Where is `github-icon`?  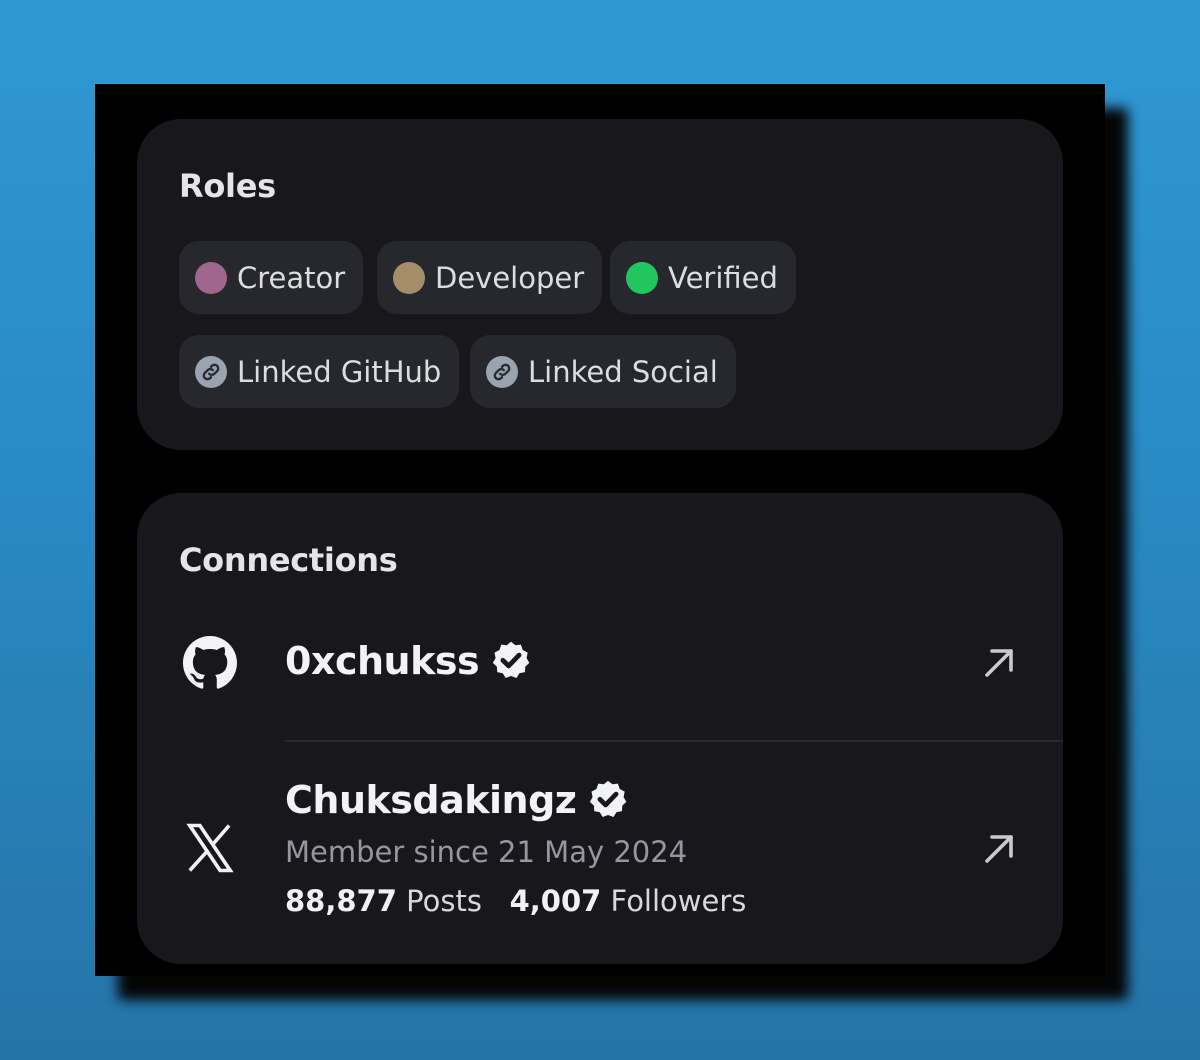
github-icon is located at coordinates (210, 665).